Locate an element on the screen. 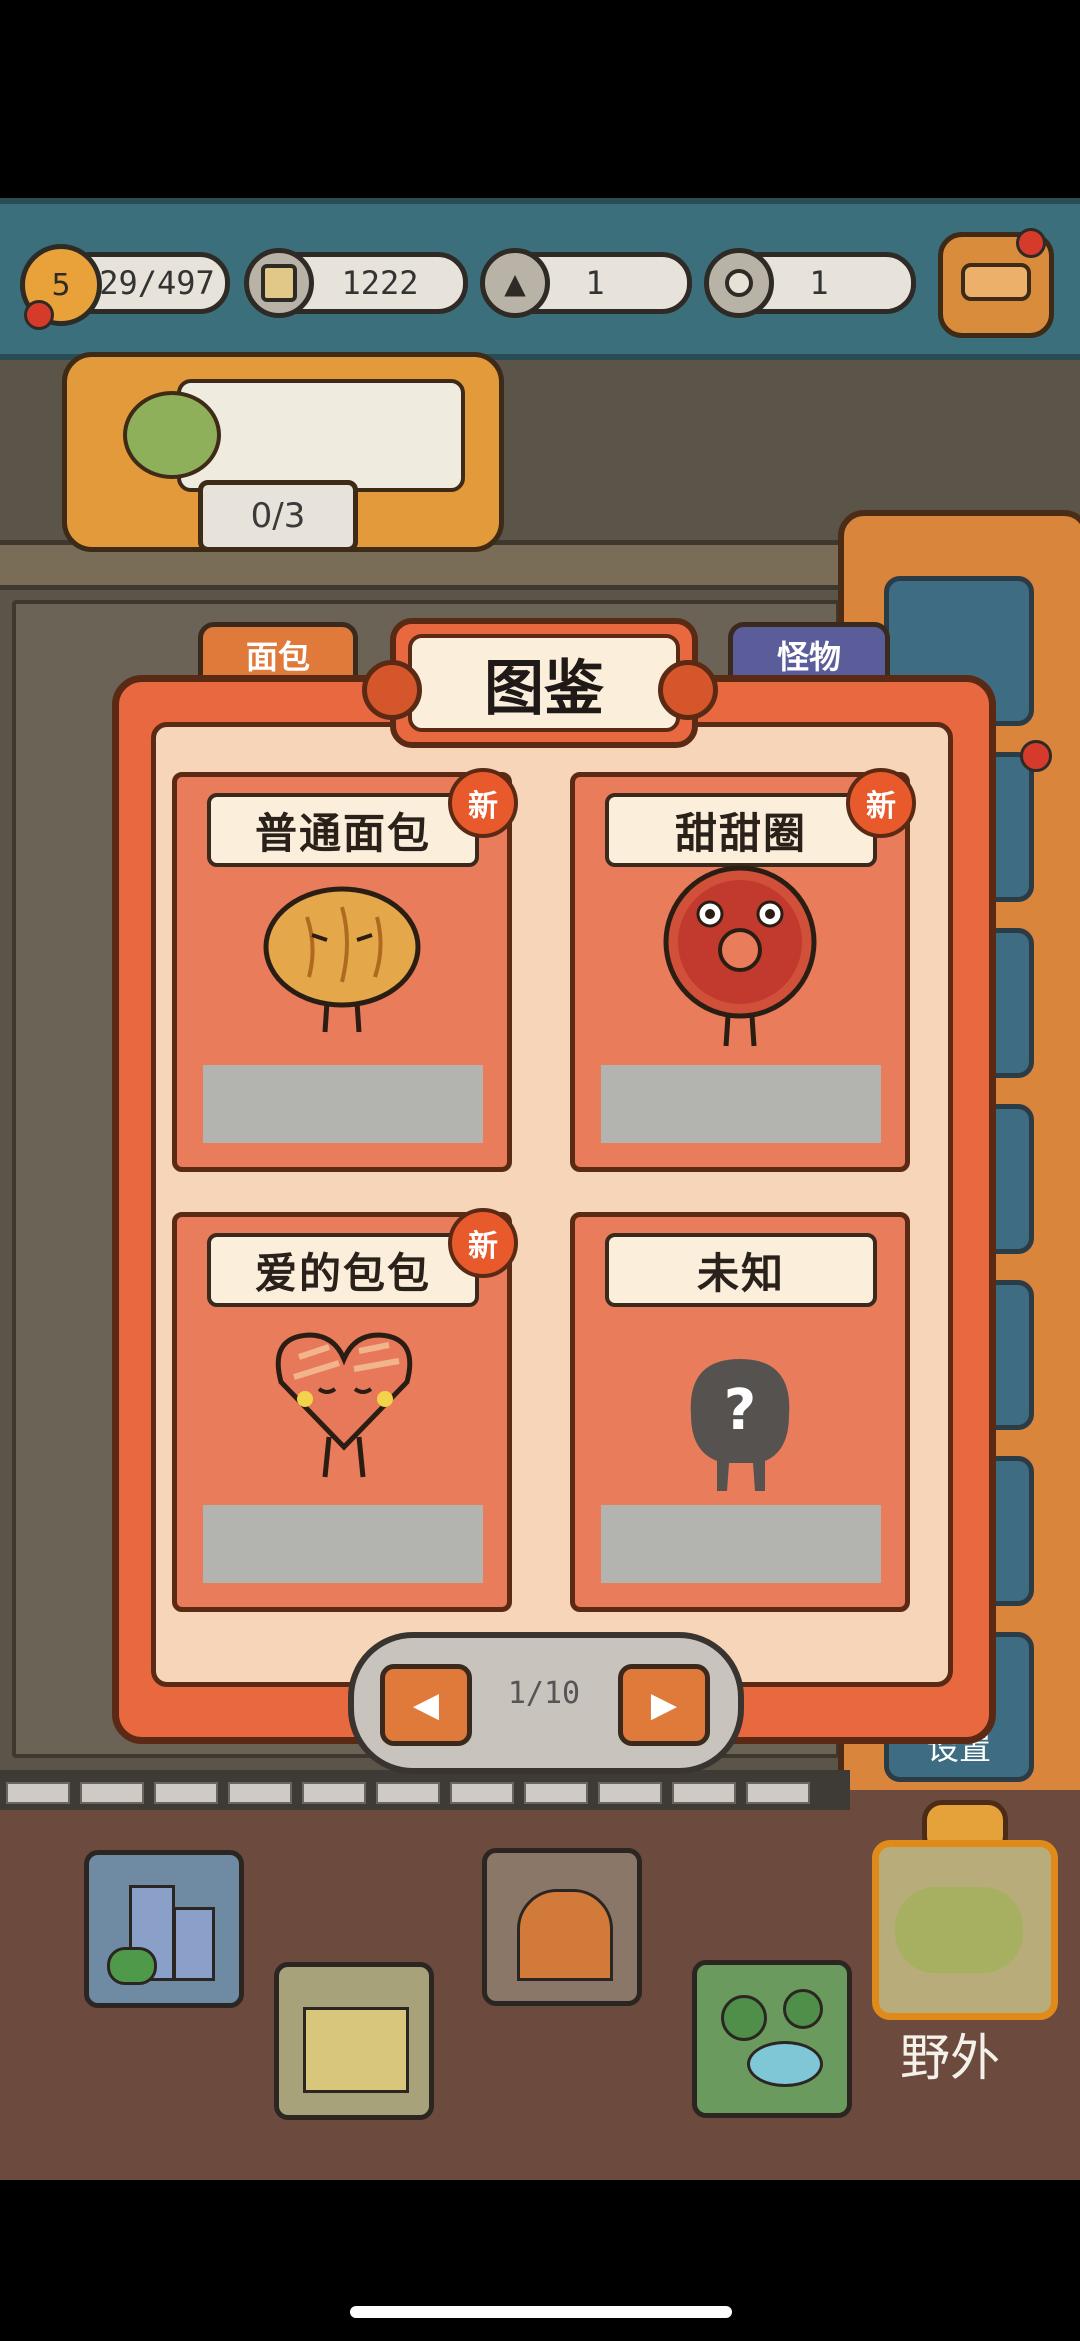 Image resolution: width=1080 pixels, height=2341 pixels. coin-text: 1222 is located at coordinates (380, 283).